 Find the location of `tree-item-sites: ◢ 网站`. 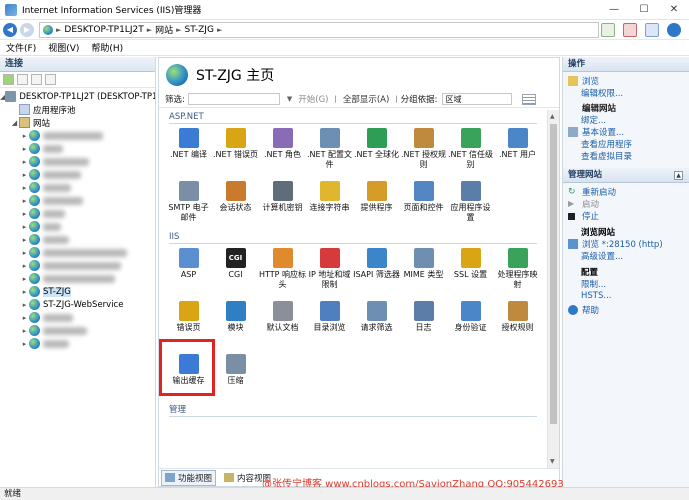

tree-item-sites: ◢ 网站 is located at coordinates (77, 122).